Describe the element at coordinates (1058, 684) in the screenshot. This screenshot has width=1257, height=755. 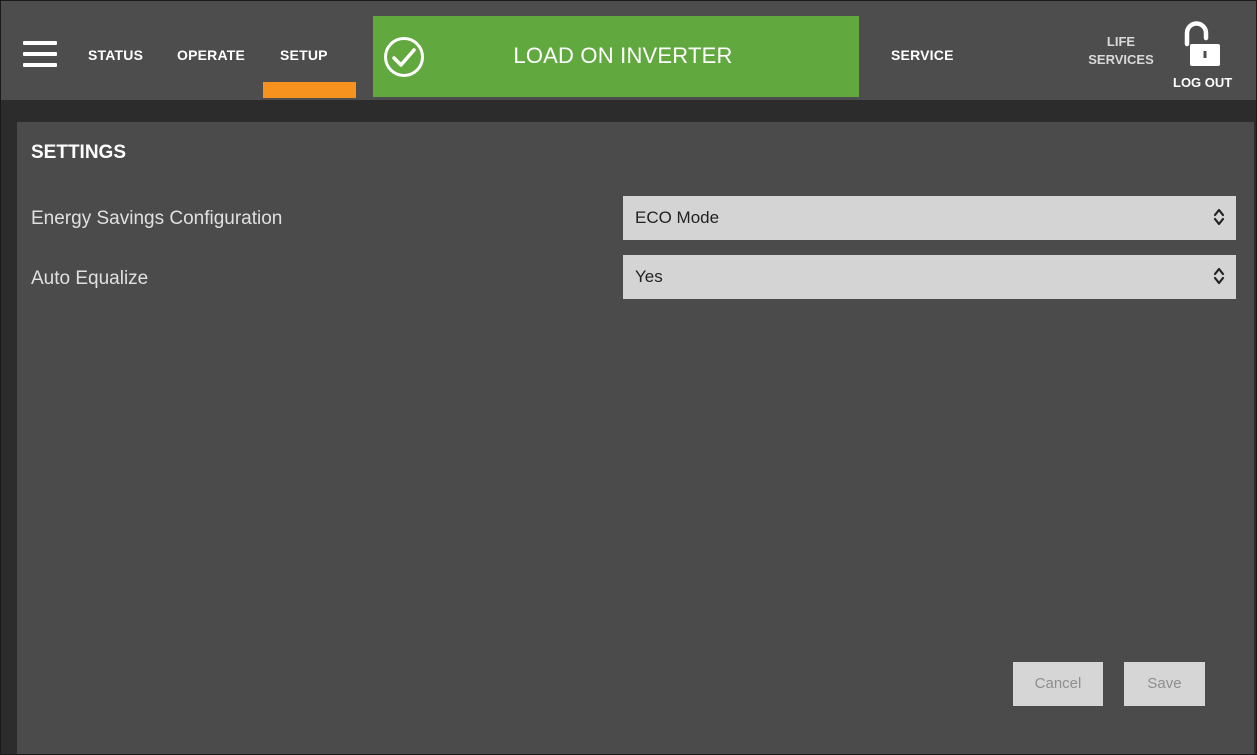
I see `cancel-button: Cancel` at that location.